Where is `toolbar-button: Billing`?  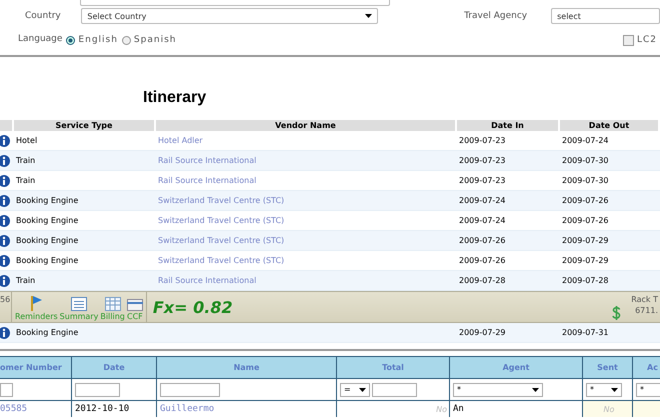
toolbar-button: Billing is located at coordinates (112, 307).